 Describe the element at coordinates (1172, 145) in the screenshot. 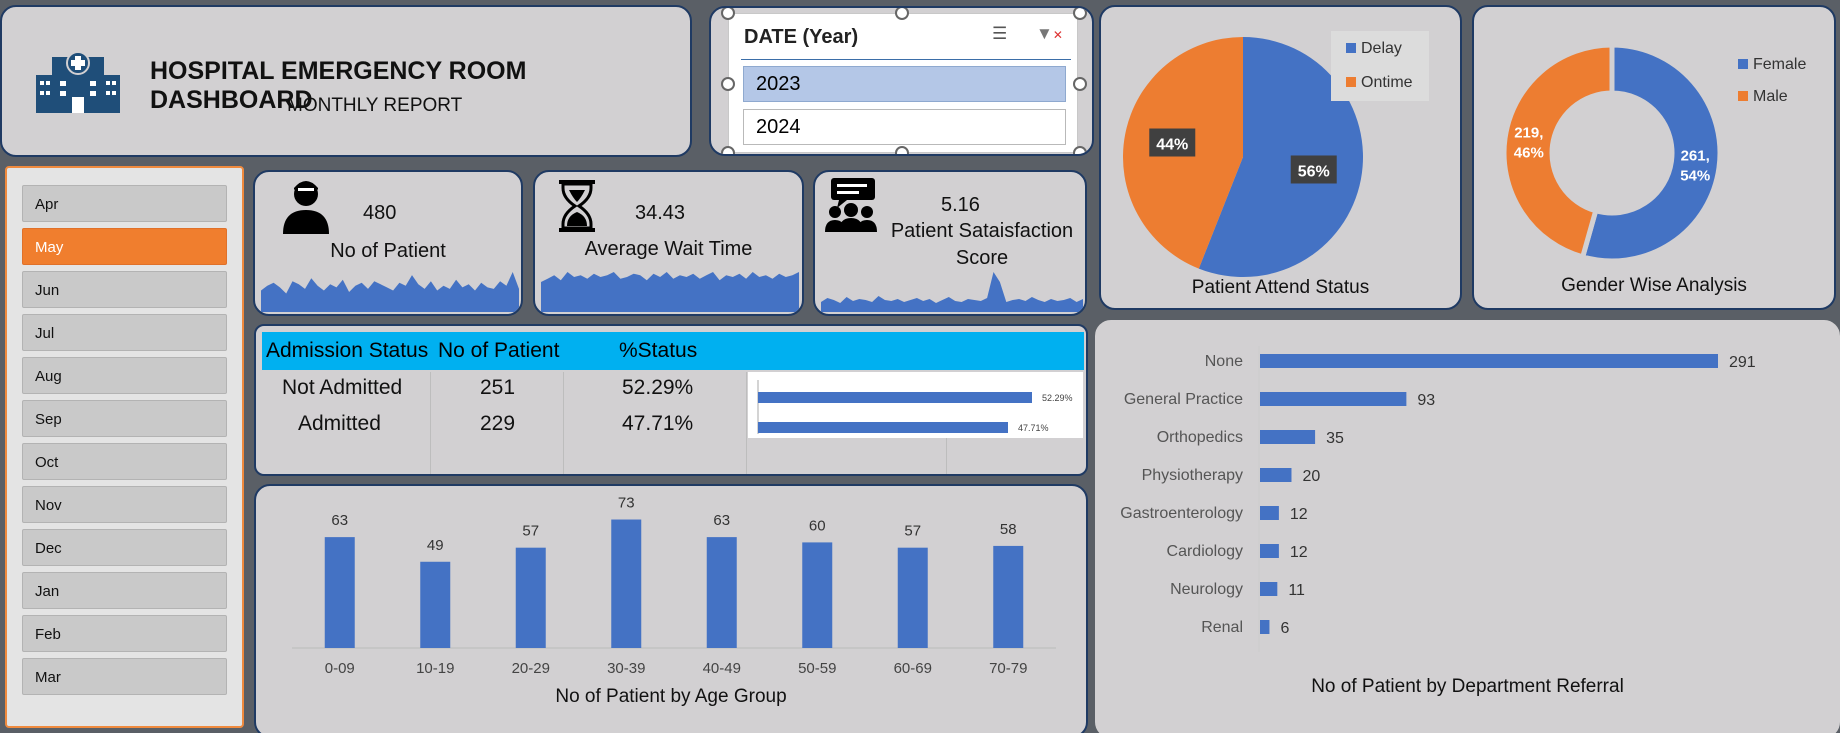

I see `pie-label: 44%` at that location.